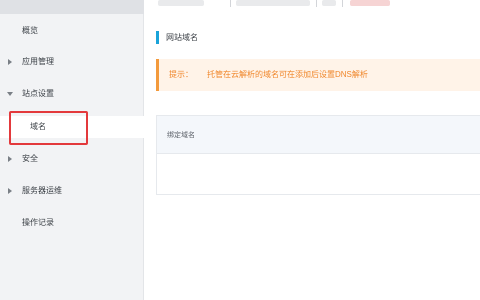 The image size is (480, 300). Describe the element at coordinates (72, 223) in the screenshot. I see `sidebar-item-operation-log: 操作记录` at that location.